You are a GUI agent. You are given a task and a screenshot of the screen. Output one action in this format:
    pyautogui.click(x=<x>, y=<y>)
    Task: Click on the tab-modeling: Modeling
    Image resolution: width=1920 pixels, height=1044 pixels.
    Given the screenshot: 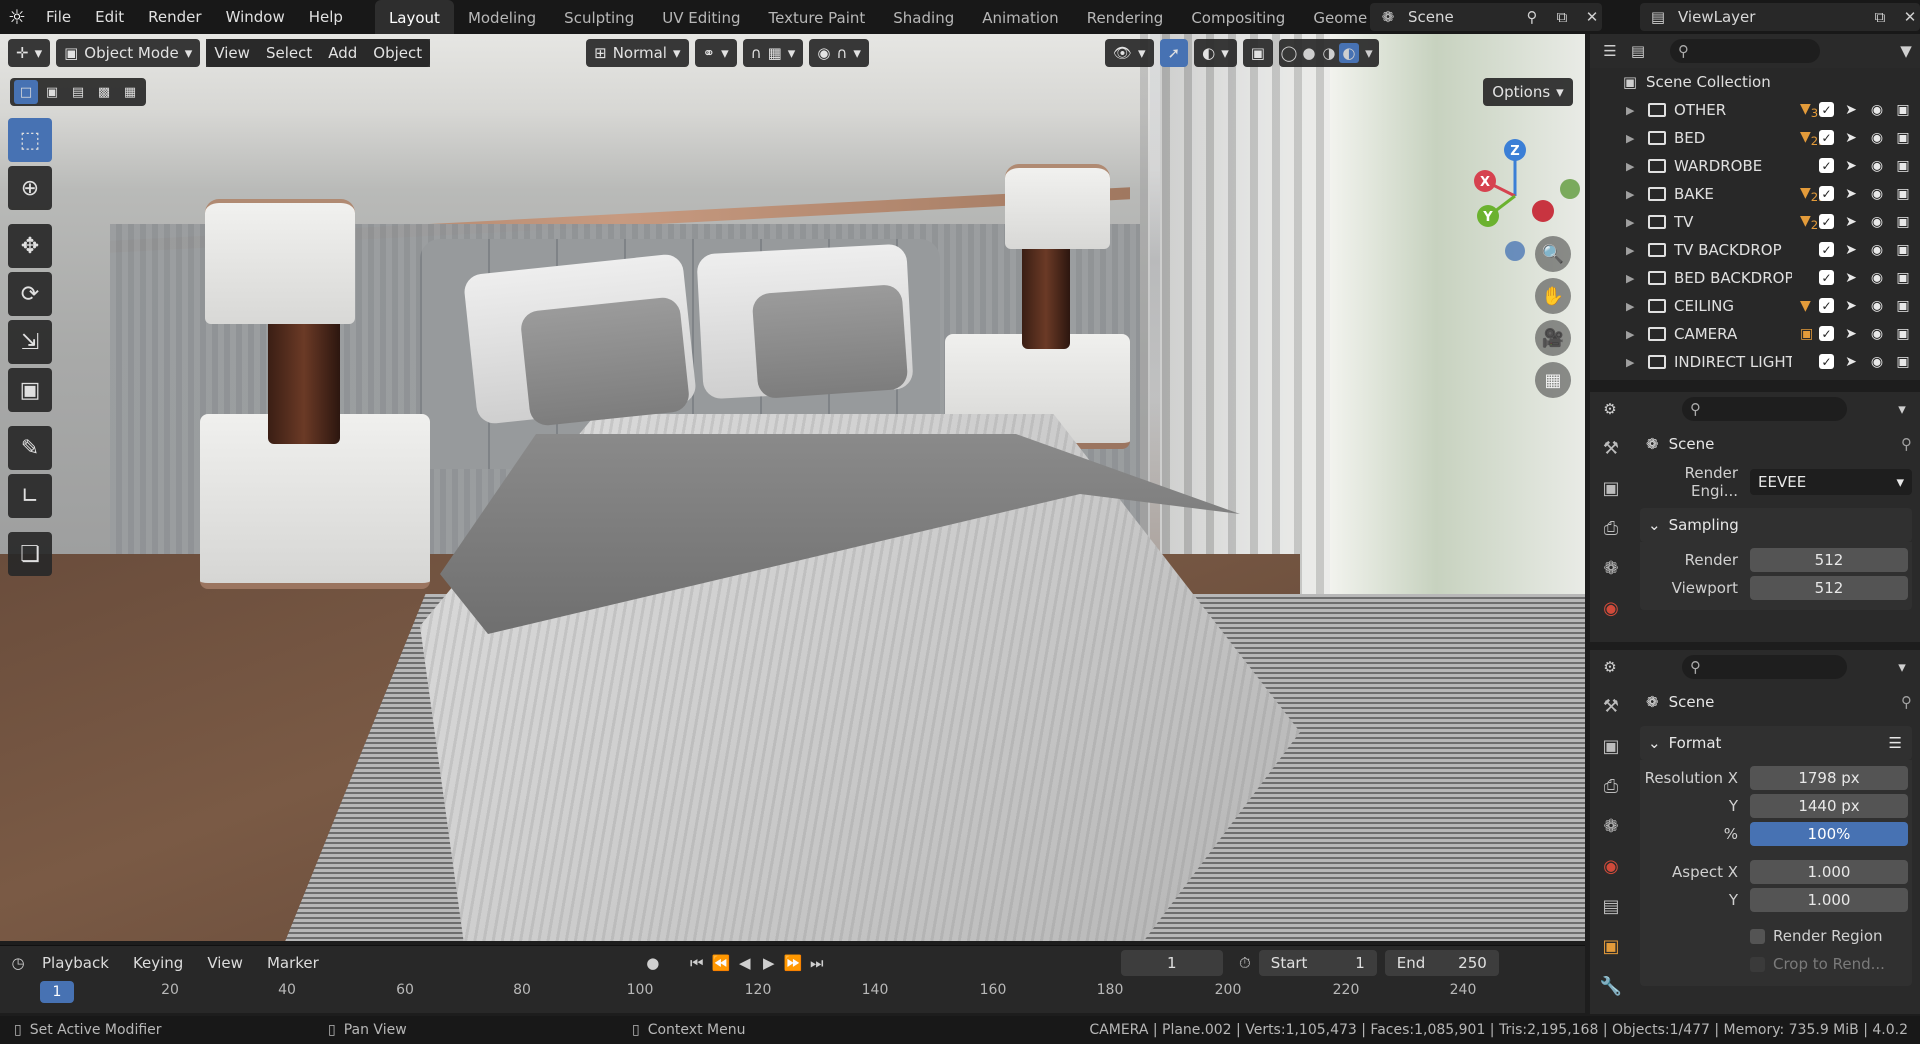 What is the action you would take?
    pyautogui.click(x=502, y=17)
    